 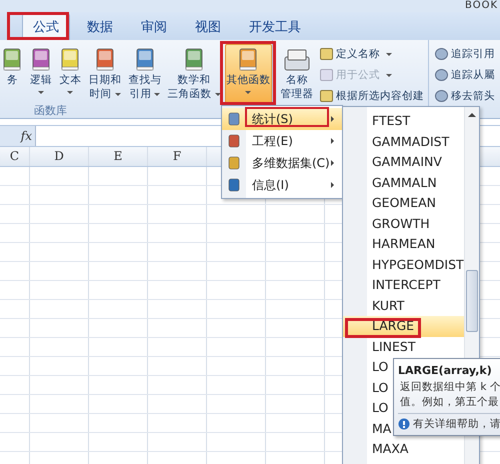 I want to click on group-label: 函数库, so click(x=50, y=111).